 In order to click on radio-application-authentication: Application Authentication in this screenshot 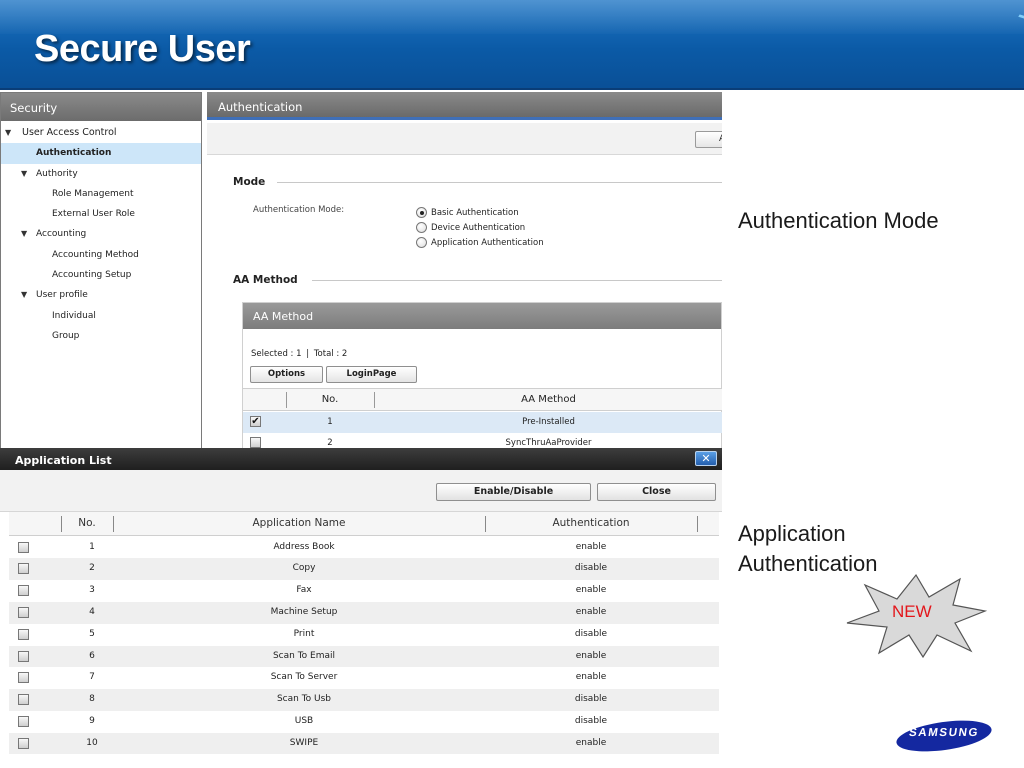, I will do `click(480, 244)`.